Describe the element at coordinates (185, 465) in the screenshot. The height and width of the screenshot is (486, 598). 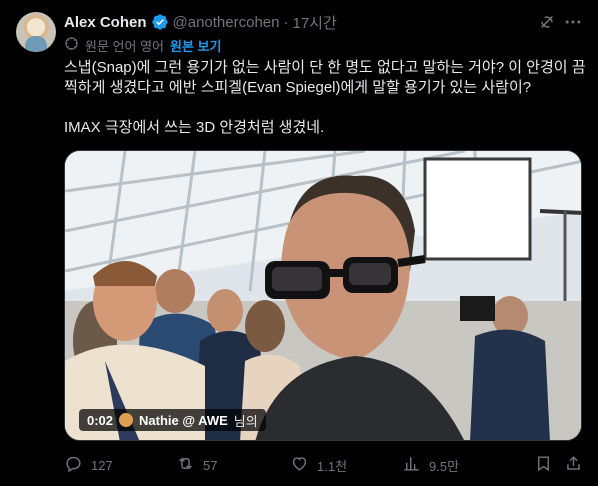
I see `retweet-icon` at that location.